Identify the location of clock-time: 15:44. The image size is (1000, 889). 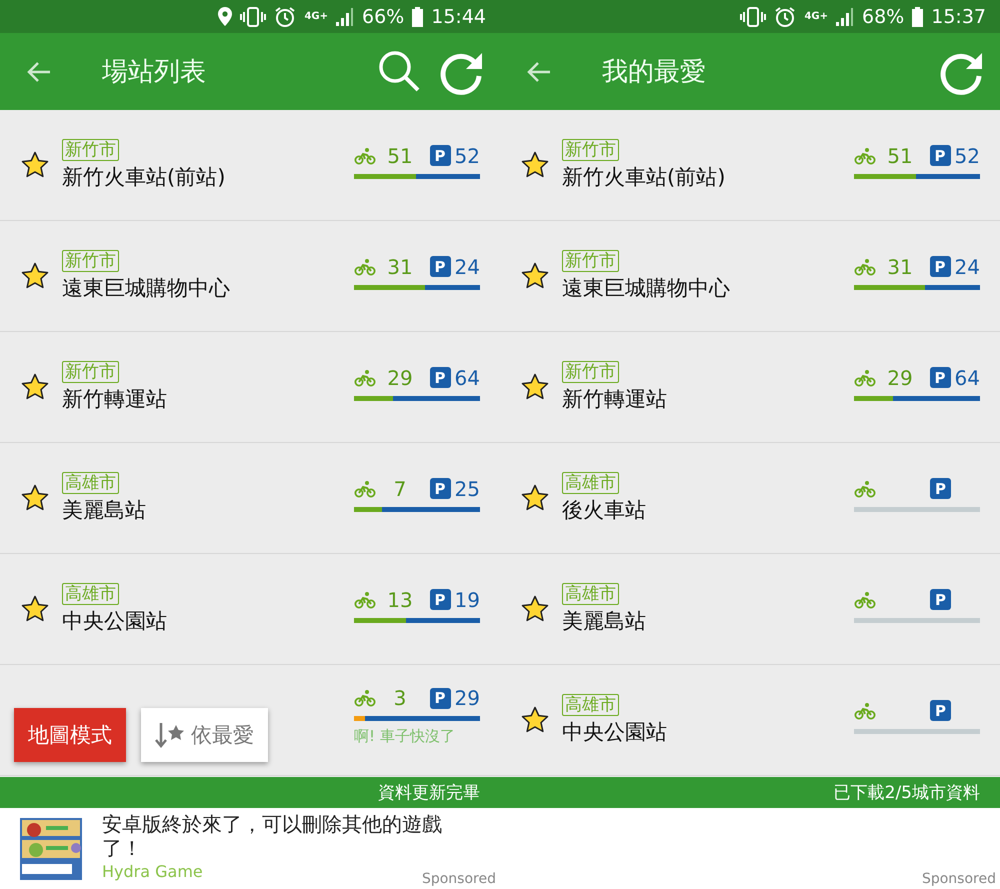
(458, 17).